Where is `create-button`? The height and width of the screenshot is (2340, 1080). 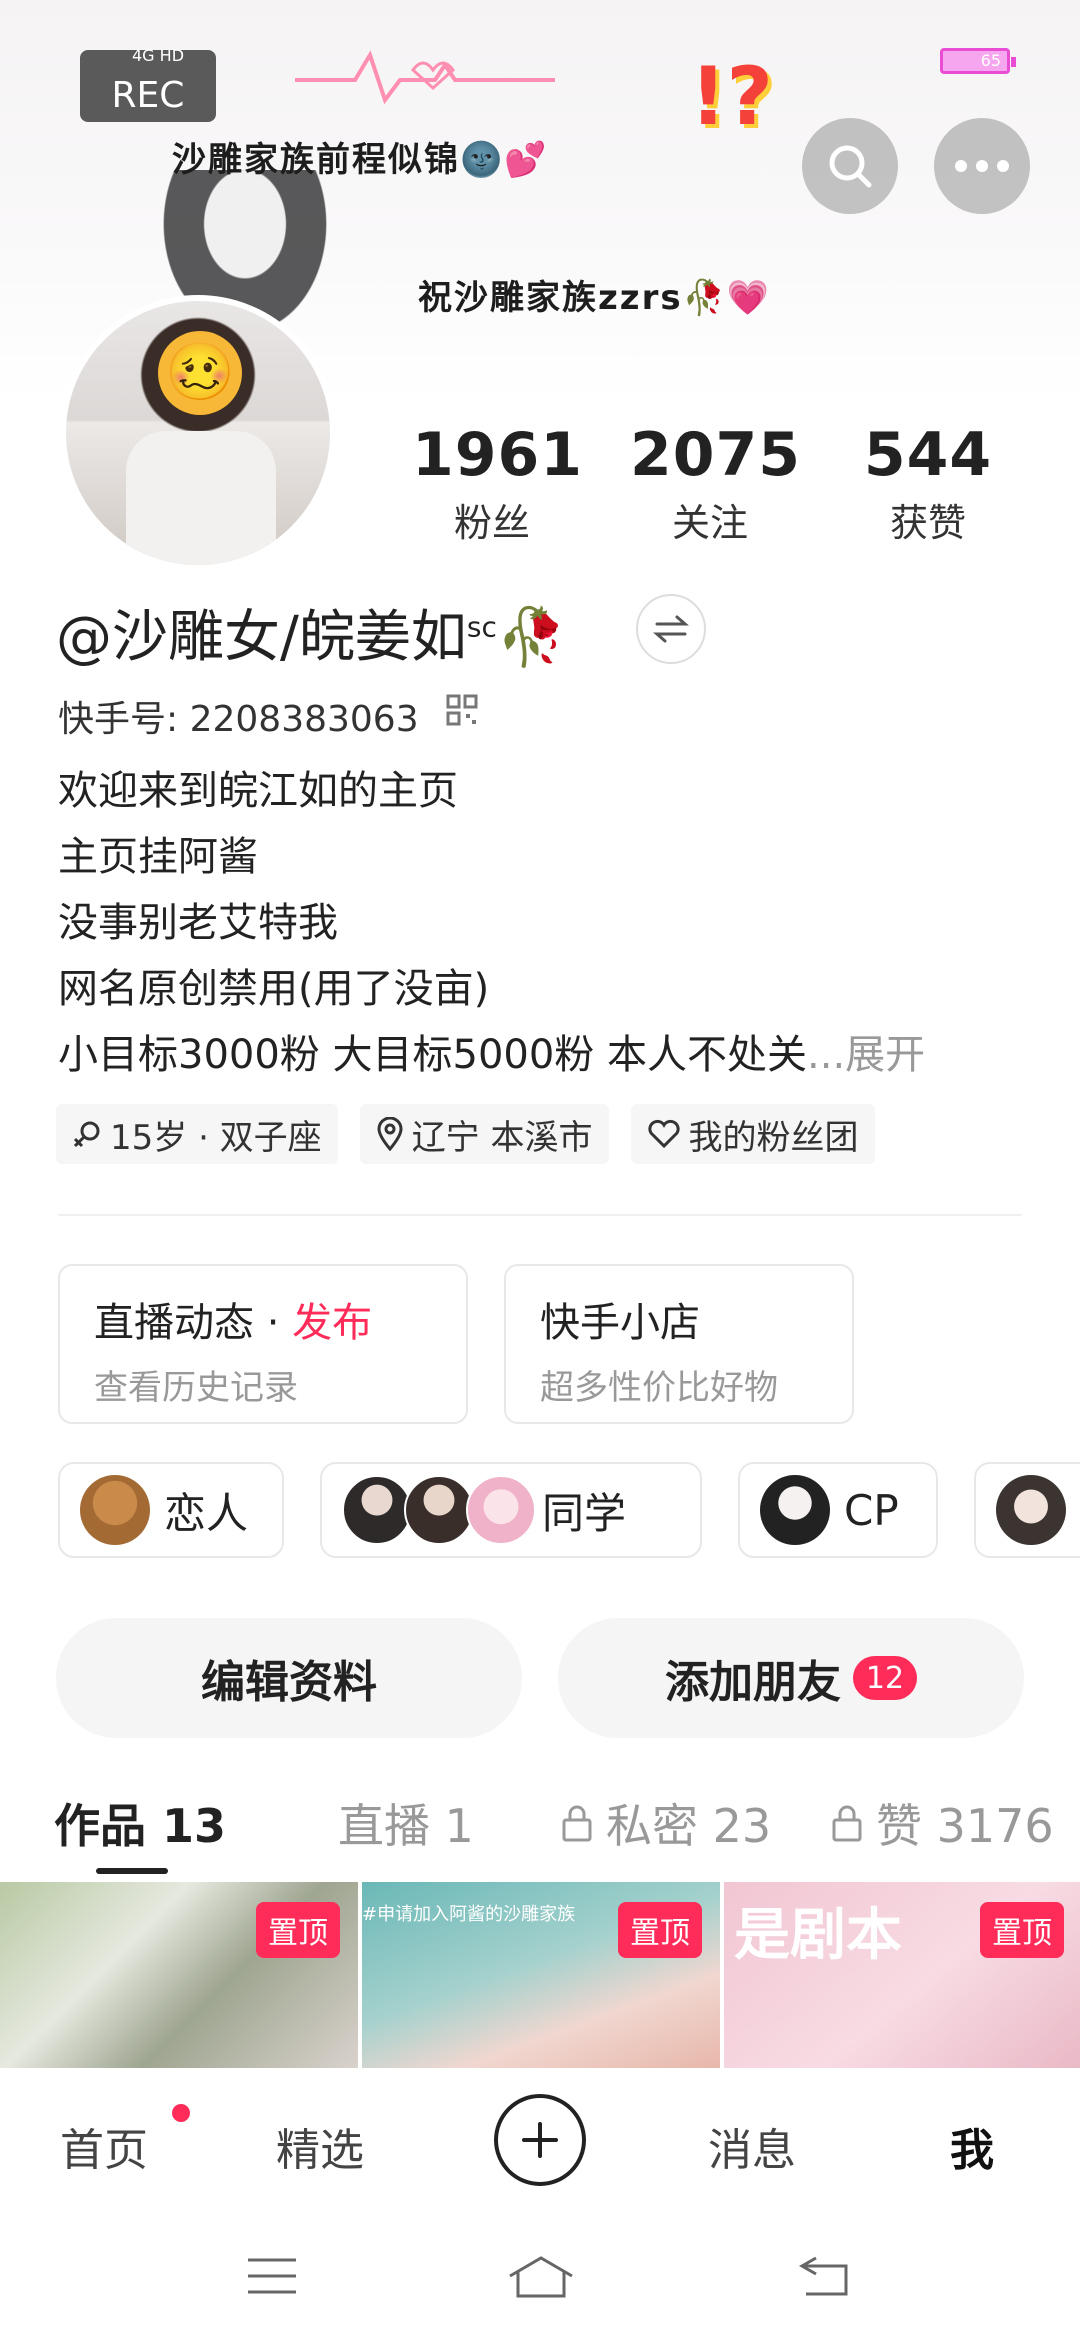 create-button is located at coordinates (540, 2140).